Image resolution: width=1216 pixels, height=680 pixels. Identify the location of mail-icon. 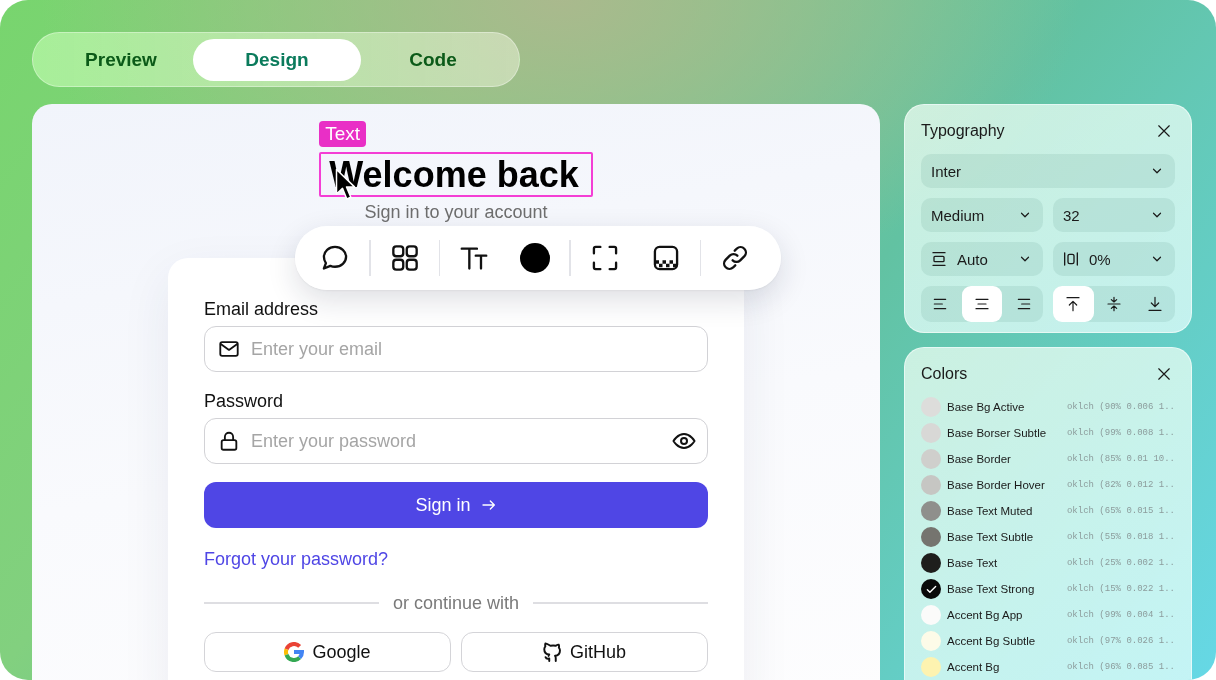
(229, 349).